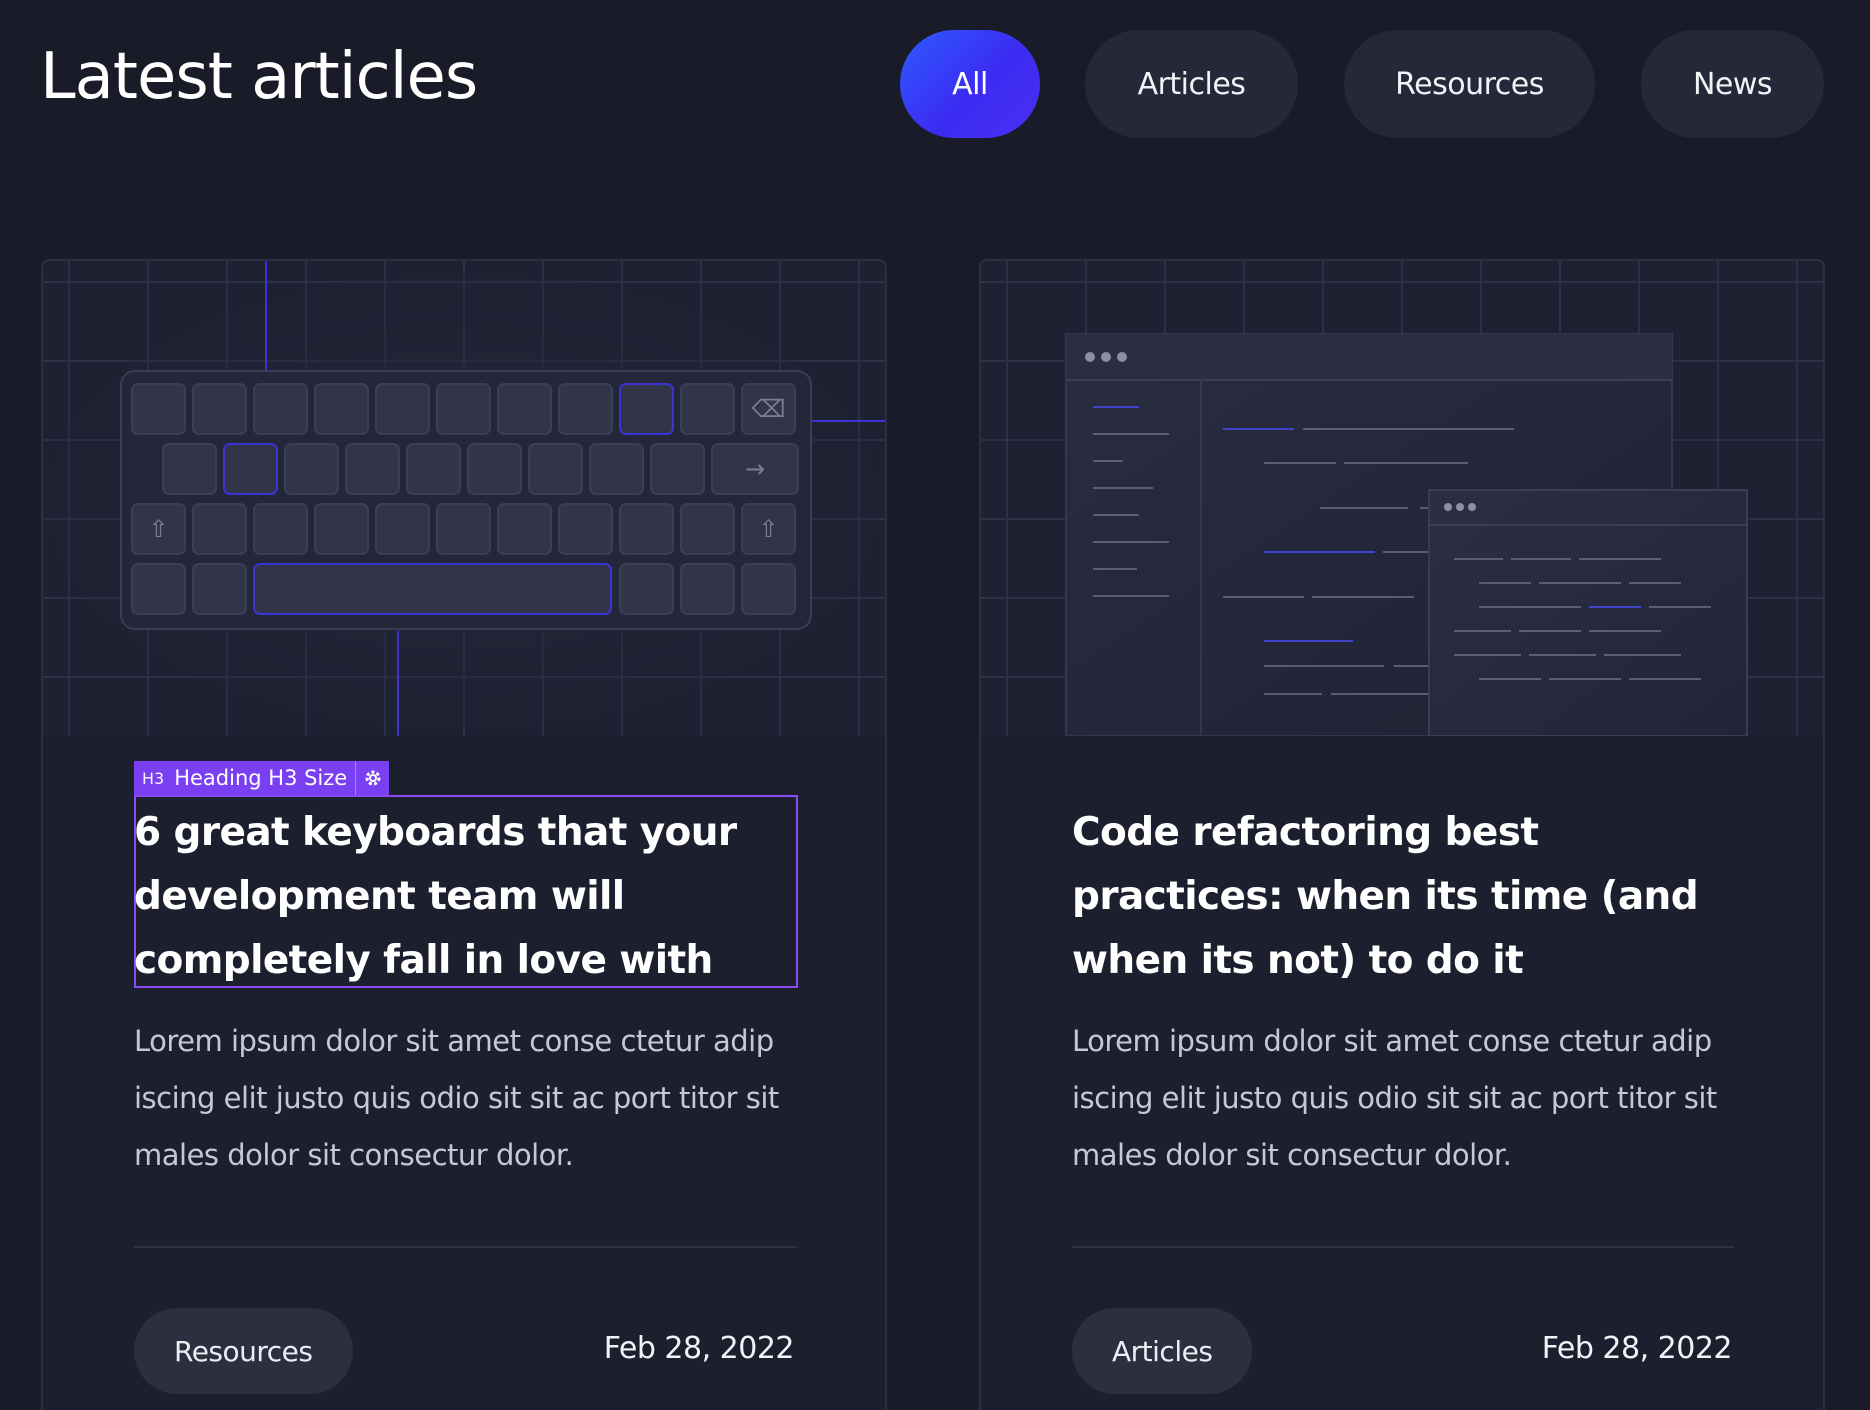 Image resolution: width=1870 pixels, height=1410 pixels. I want to click on keyboard-key-glyph: ⌫, so click(768, 409).